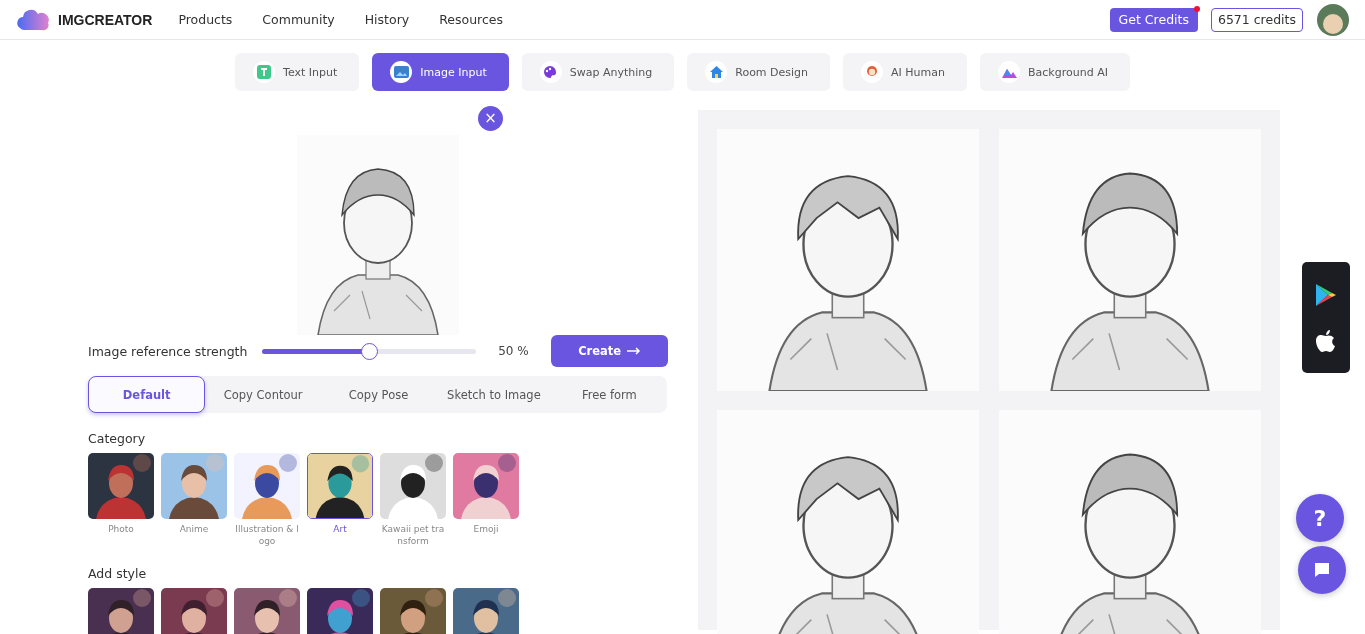 Image resolution: width=1365 pixels, height=634 pixels. What do you see at coordinates (34, 19) in the screenshot?
I see `logo-icon` at bounding box center [34, 19].